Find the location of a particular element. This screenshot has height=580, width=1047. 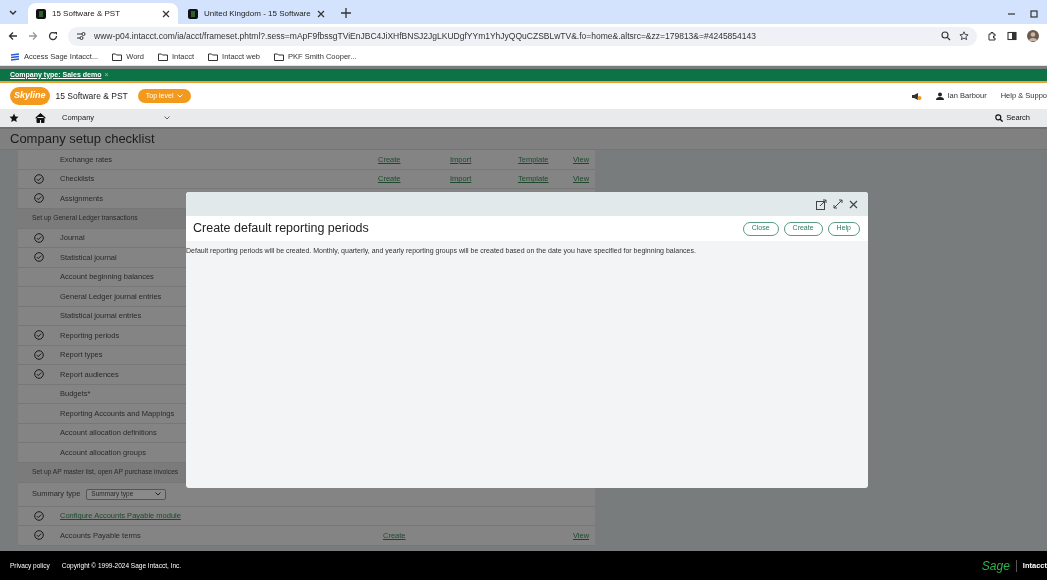

browser-tab: United Kingdom - 15 Software is located at coordinates (256, 13).